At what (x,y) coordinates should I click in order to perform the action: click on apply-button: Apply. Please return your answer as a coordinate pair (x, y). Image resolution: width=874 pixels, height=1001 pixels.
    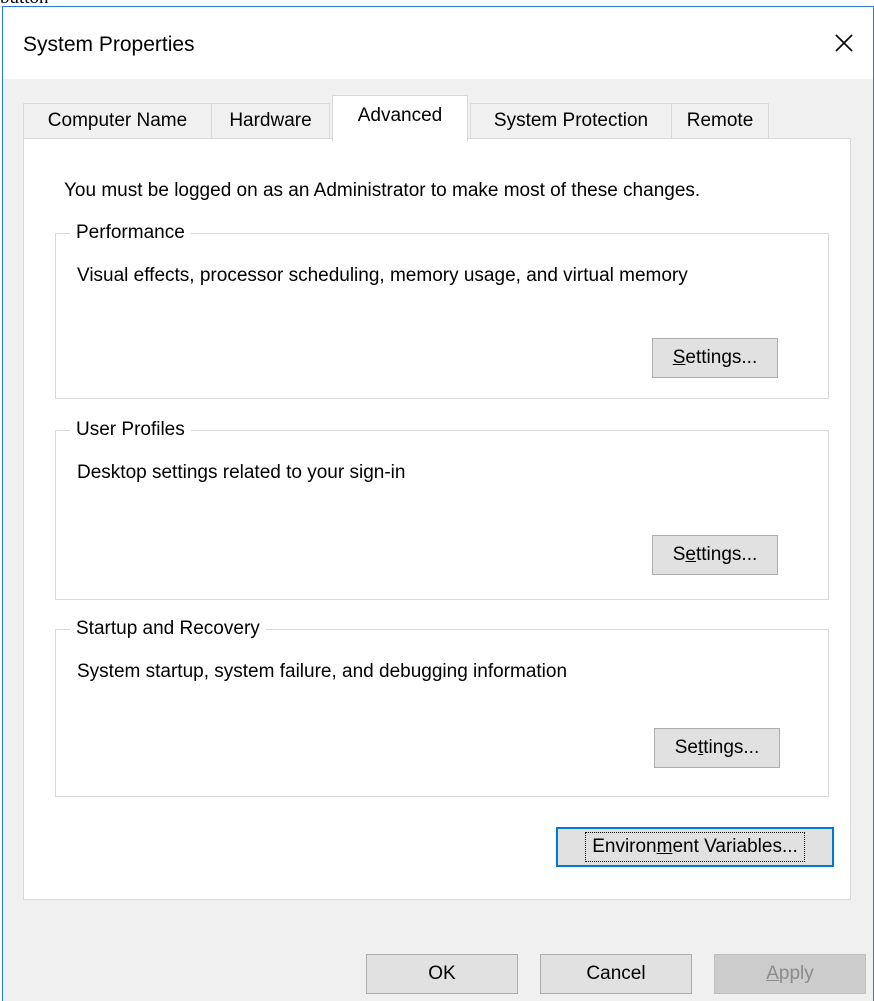
    Looking at the image, I should click on (790, 974).